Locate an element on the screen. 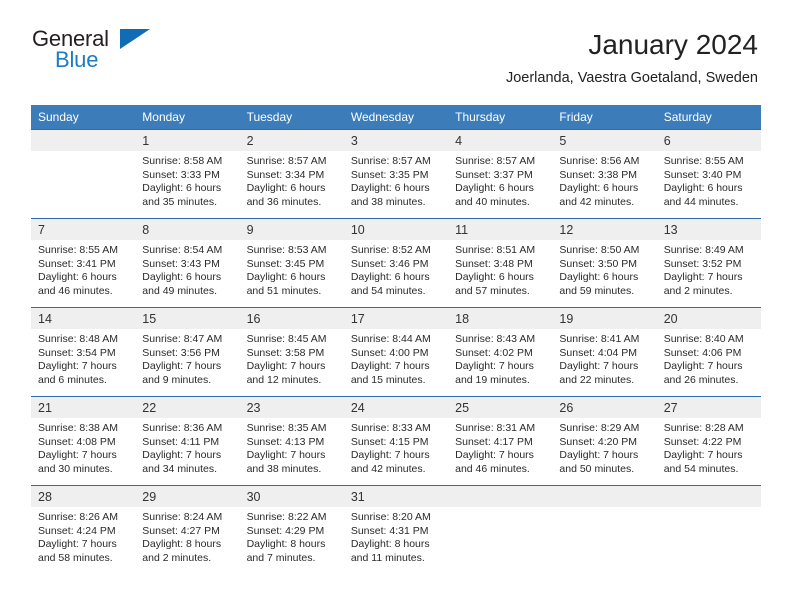 The image size is (792, 612). day-detail-line: Sunrise: 8:33 AM is located at coordinates (390, 428).